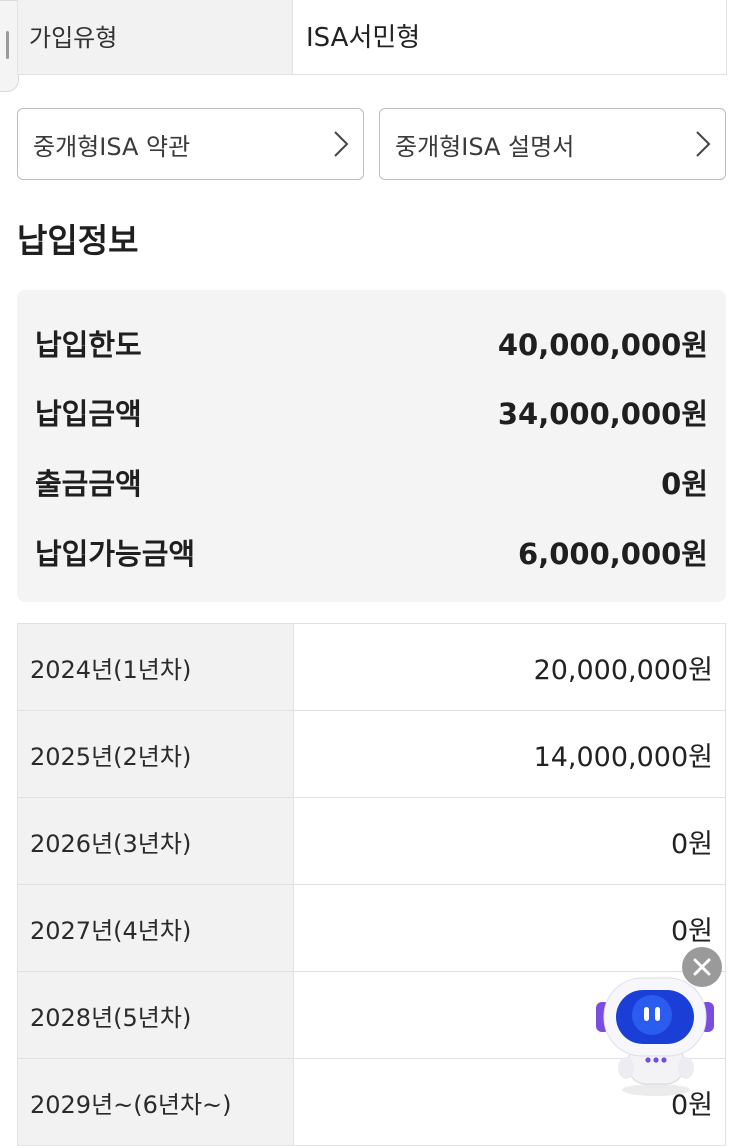  I want to click on summary-value: 0원, so click(684, 484).